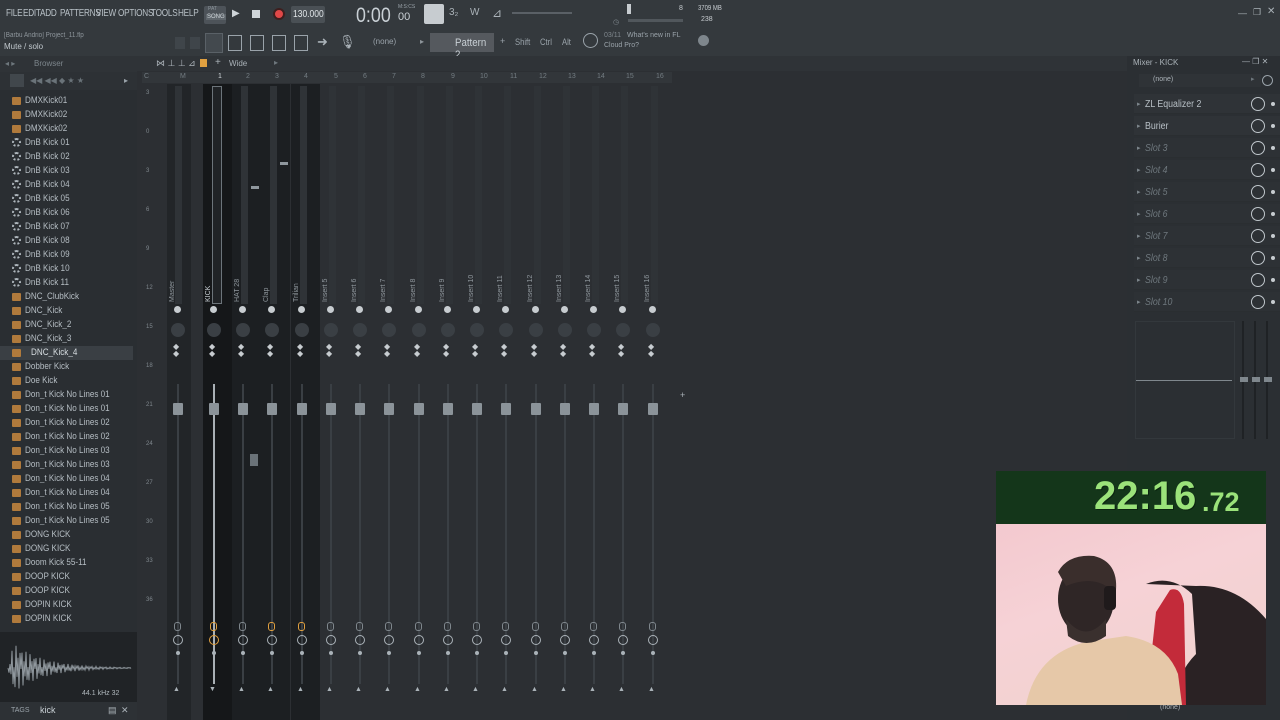 This screenshot has height=720, width=1280. I want to click on mixer-strip: Insert 14 ◆ ◆ ▲, so click(597, 402).